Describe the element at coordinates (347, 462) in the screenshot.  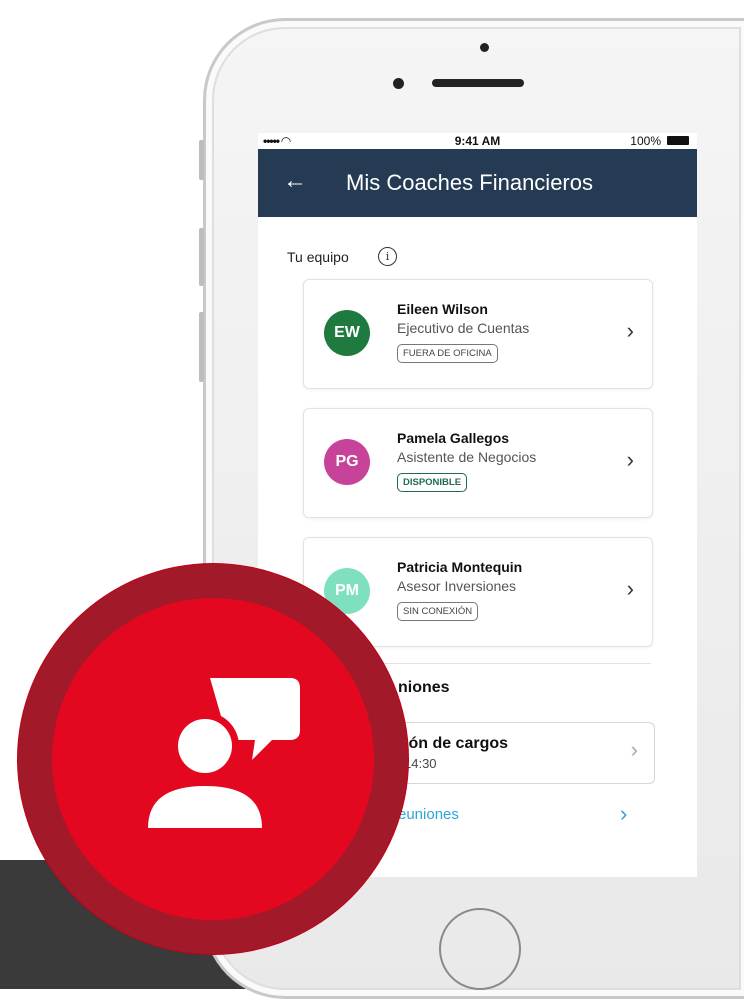
I see `avatar: PG` at that location.